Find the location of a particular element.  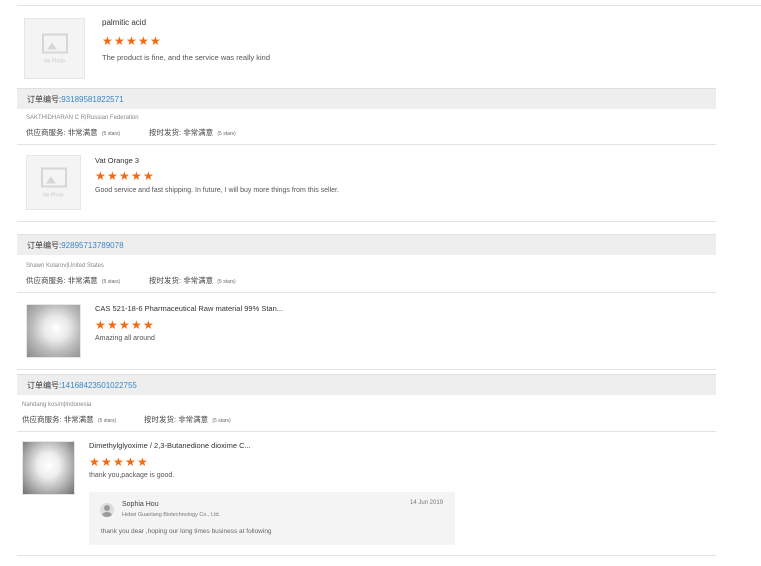

review-comment: Amazing all around is located at coordinates (125, 338).